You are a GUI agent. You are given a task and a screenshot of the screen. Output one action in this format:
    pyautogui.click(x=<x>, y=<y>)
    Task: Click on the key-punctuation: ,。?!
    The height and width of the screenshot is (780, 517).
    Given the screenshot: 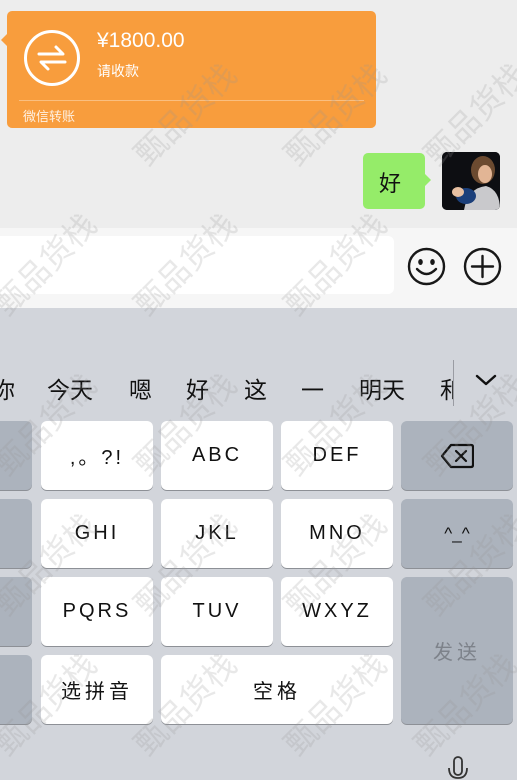 What is the action you would take?
    pyautogui.click(x=97, y=455)
    